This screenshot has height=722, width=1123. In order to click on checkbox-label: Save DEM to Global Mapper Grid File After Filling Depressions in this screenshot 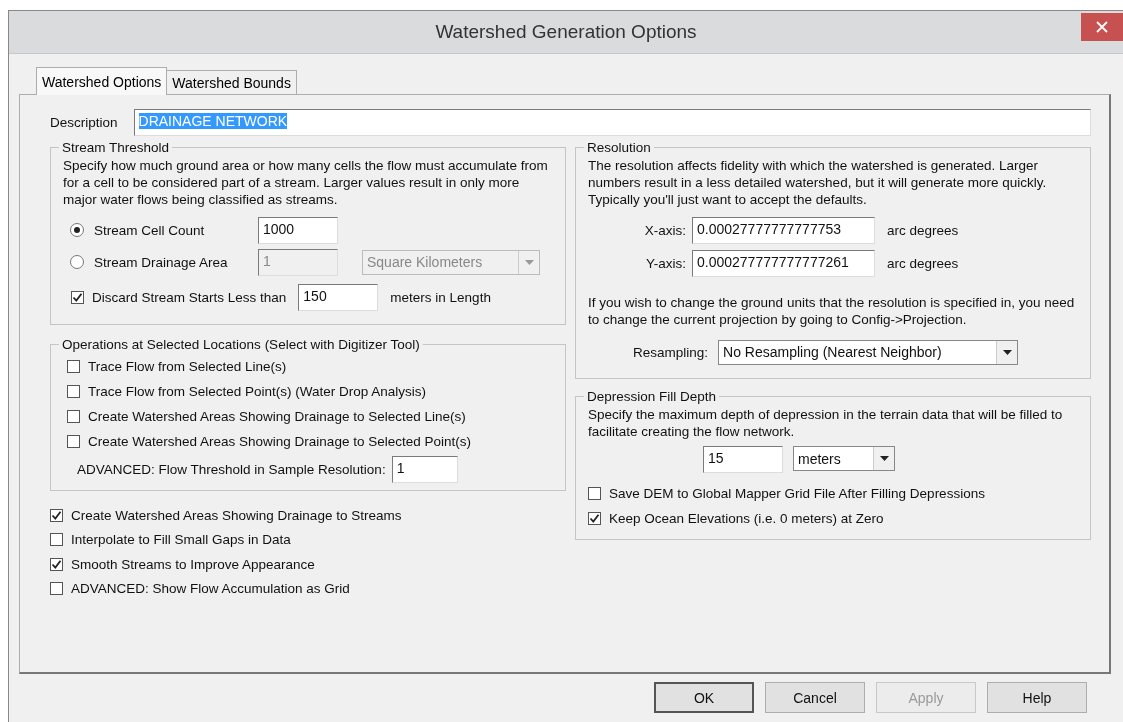, I will do `click(797, 493)`.